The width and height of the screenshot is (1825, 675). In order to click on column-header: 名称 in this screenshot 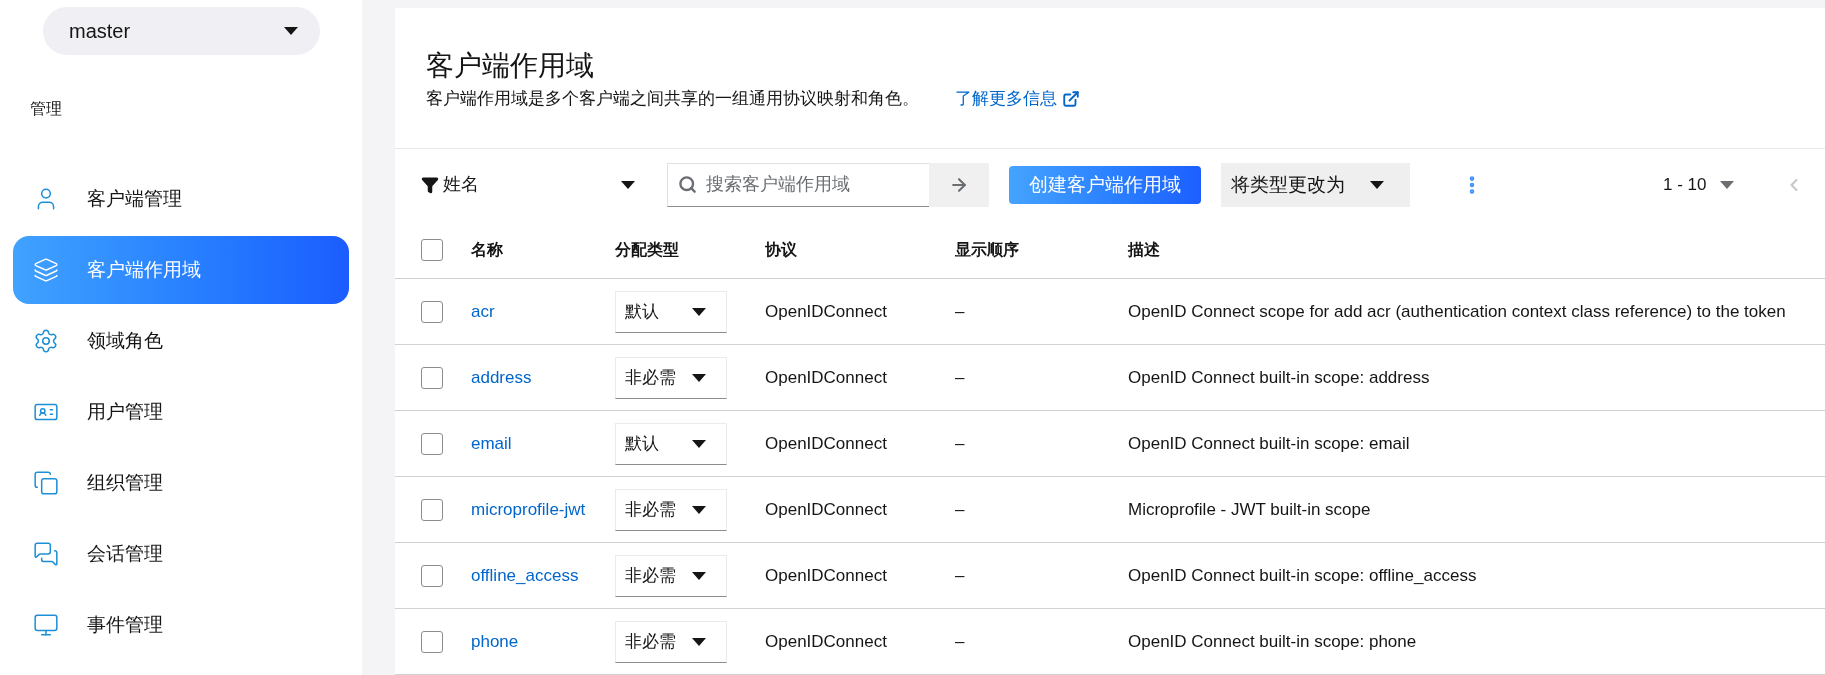, I will do `click(487, 249)`.